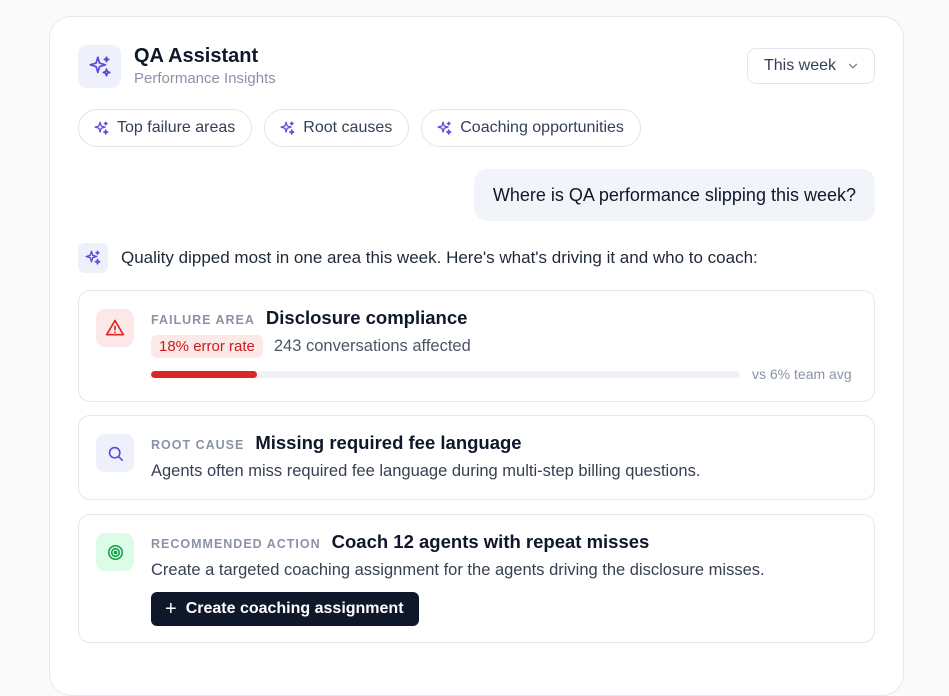 Image resolution: width=949 pixels, height=696 pixels. I want to click on app-title: QA Assistant, so click(196, 56).